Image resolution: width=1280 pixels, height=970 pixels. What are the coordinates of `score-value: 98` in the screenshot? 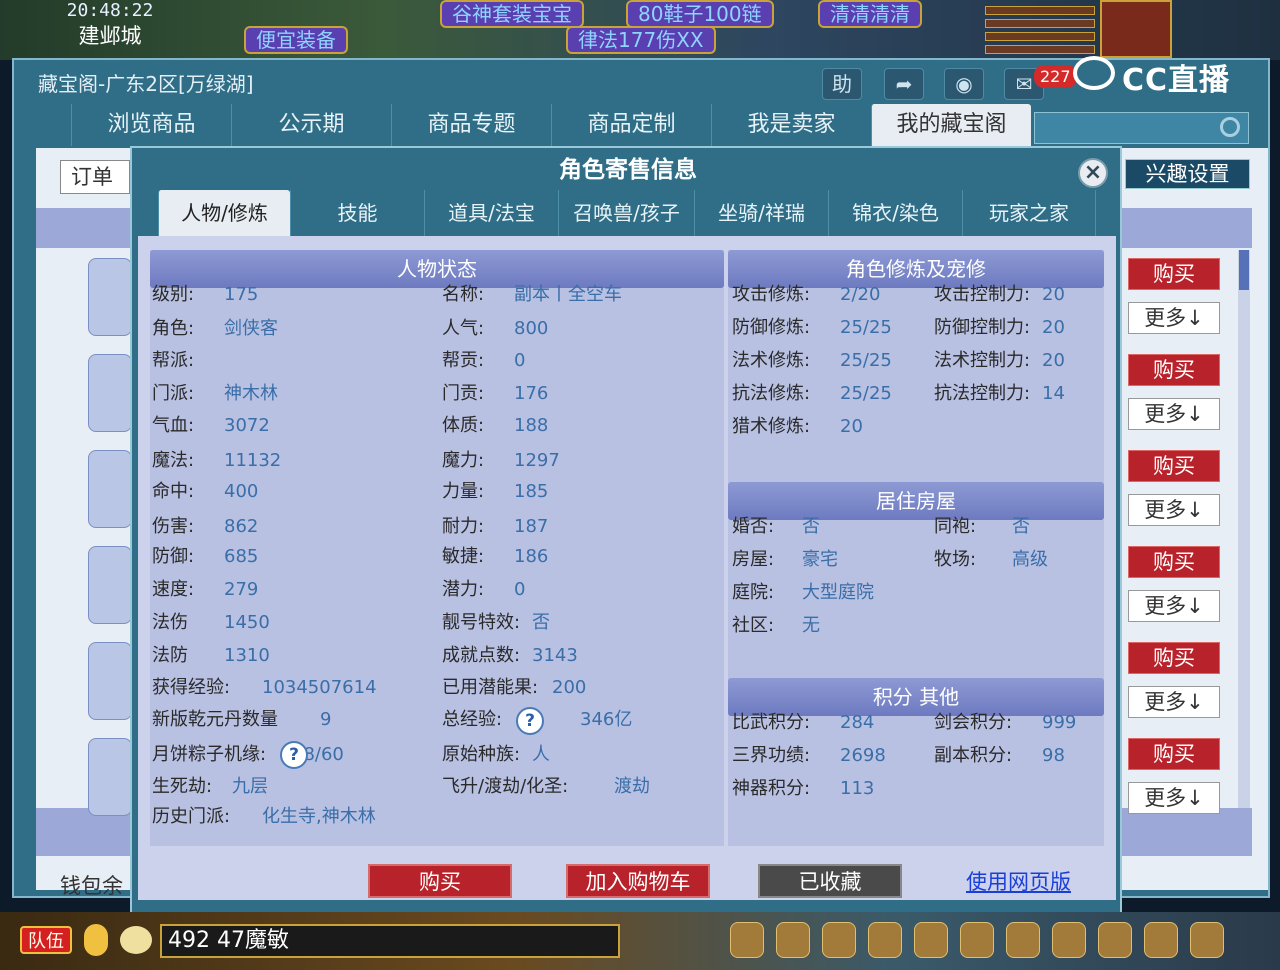 It's located at (1053, 755).